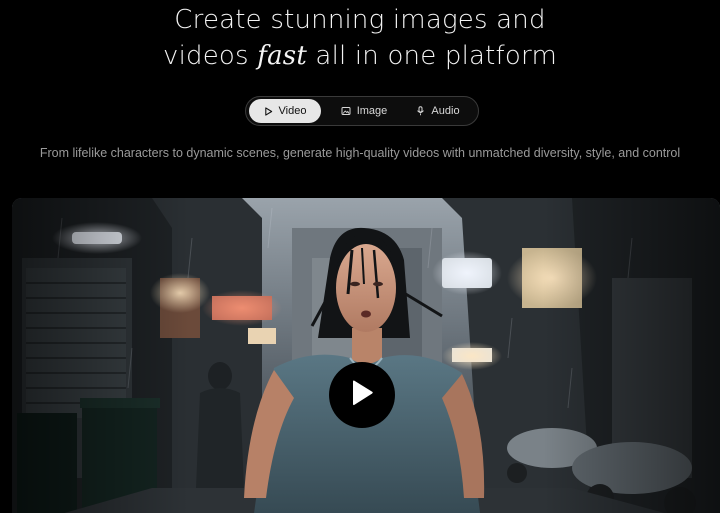 This screenshot has height=513, width=720. I want to click on tab-image-label: Image, so click(372, 111).